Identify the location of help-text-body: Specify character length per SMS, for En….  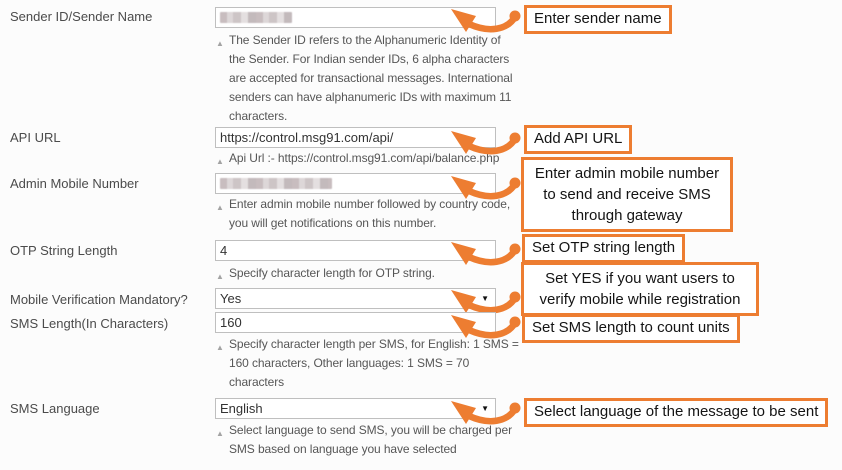
(374, 363).